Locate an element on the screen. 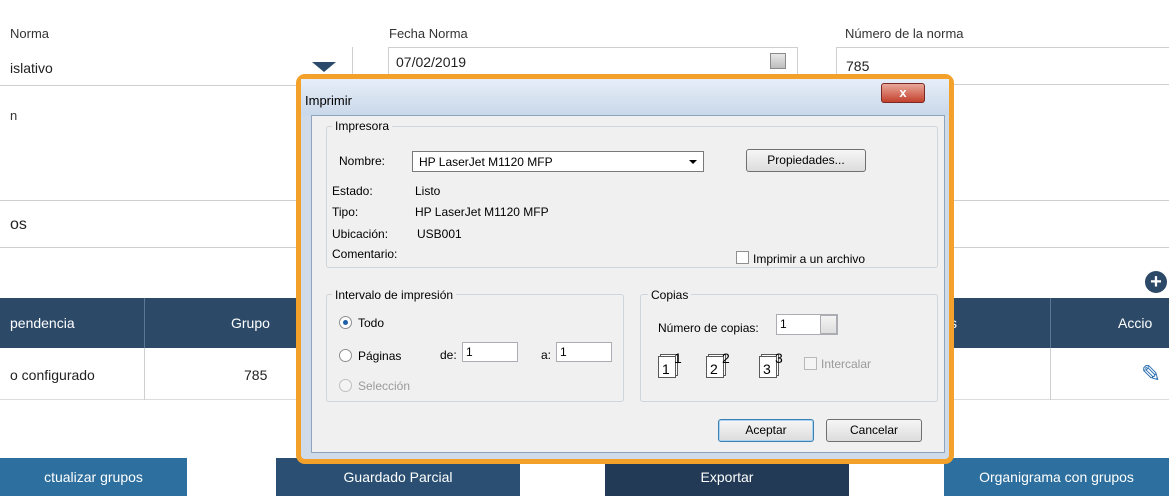 The width and height of the screenshot is (1169, 496). calendar-icon is located at coordinates (778, 61).